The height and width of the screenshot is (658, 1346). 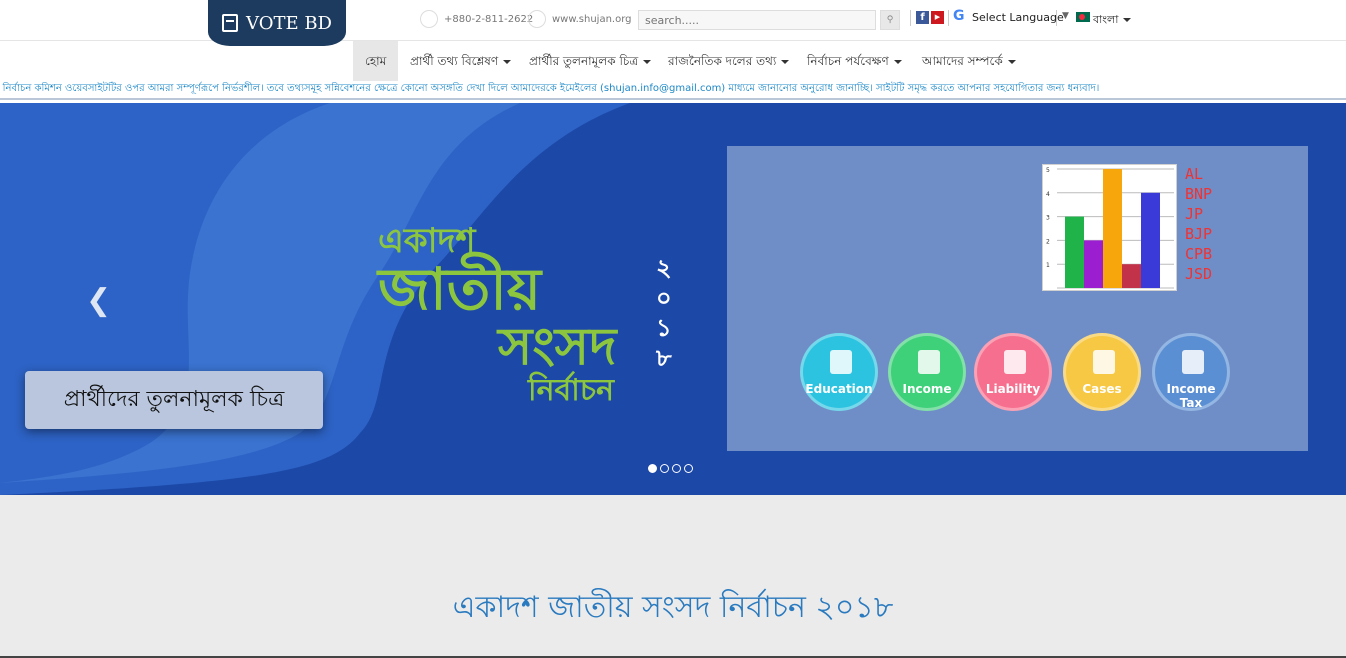 What do you see at coordinates (841, 362) in the screenshot?
I see `graduate-icon` at bounding box center [841, 362].